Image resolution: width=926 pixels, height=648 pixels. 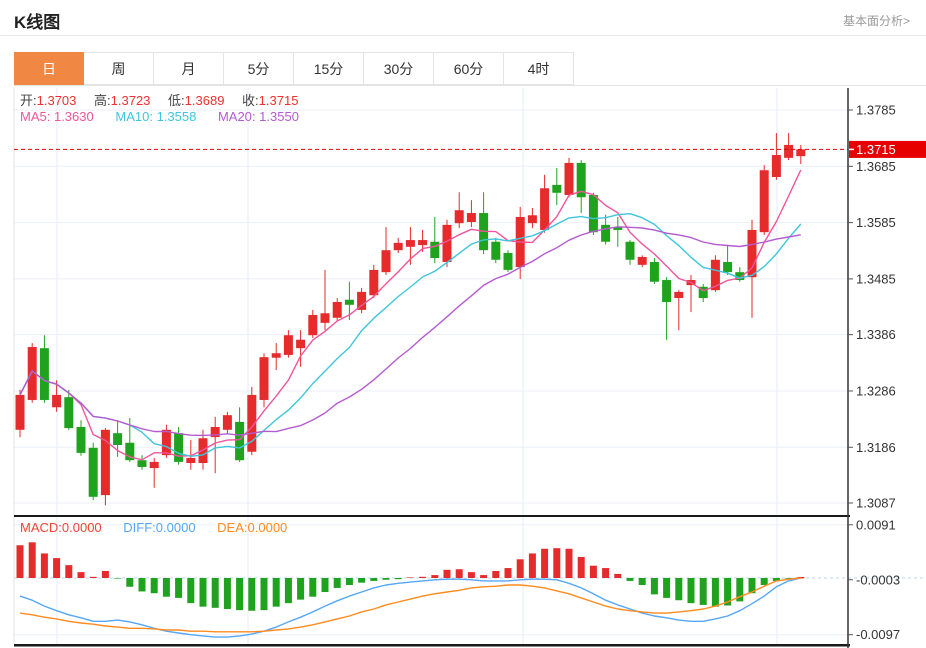 What do you see at coordinates (876, 222) in the screenshot?
I see `price-axis-label: 1.3585` at bounding box center [876, 222].